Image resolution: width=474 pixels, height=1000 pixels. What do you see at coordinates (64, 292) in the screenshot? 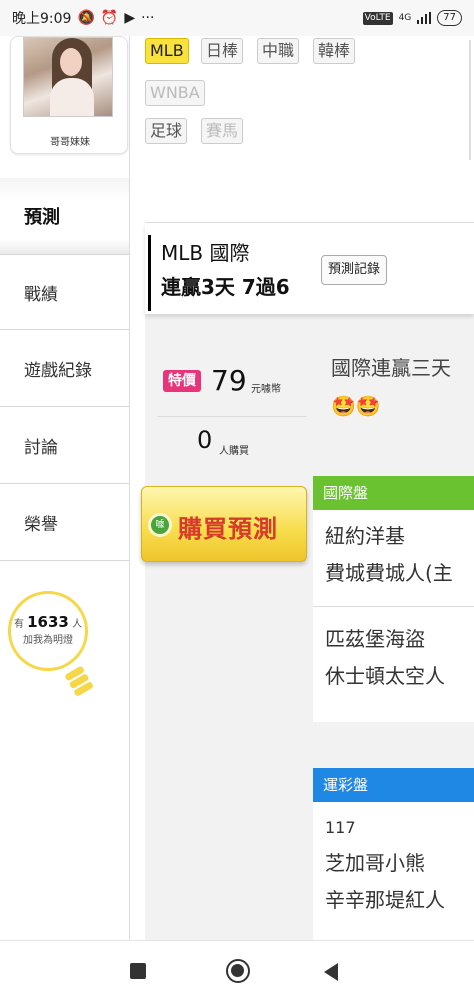
I see `tab-record: 戰績` at bounding box center [64, 292].